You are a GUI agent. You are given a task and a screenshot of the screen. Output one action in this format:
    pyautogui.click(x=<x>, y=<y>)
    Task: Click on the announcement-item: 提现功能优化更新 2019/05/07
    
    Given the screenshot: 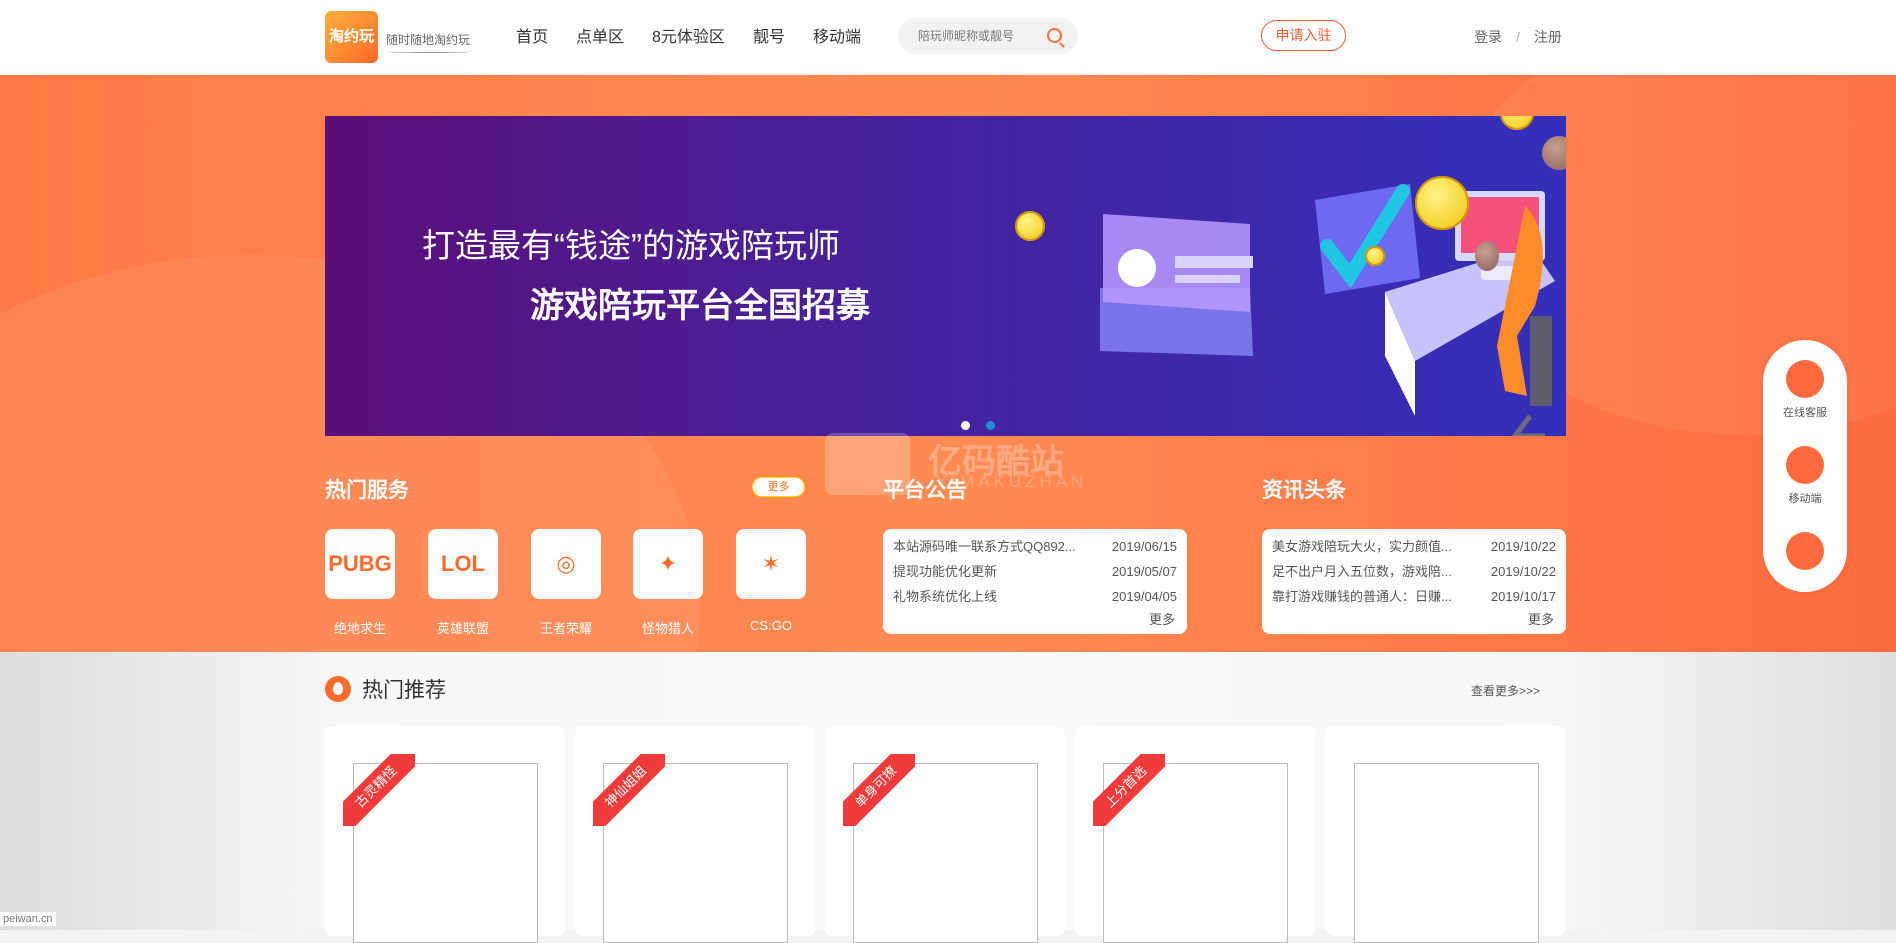 What is the action you would take?
    pyautogui.click(x=1035, y=574)
    